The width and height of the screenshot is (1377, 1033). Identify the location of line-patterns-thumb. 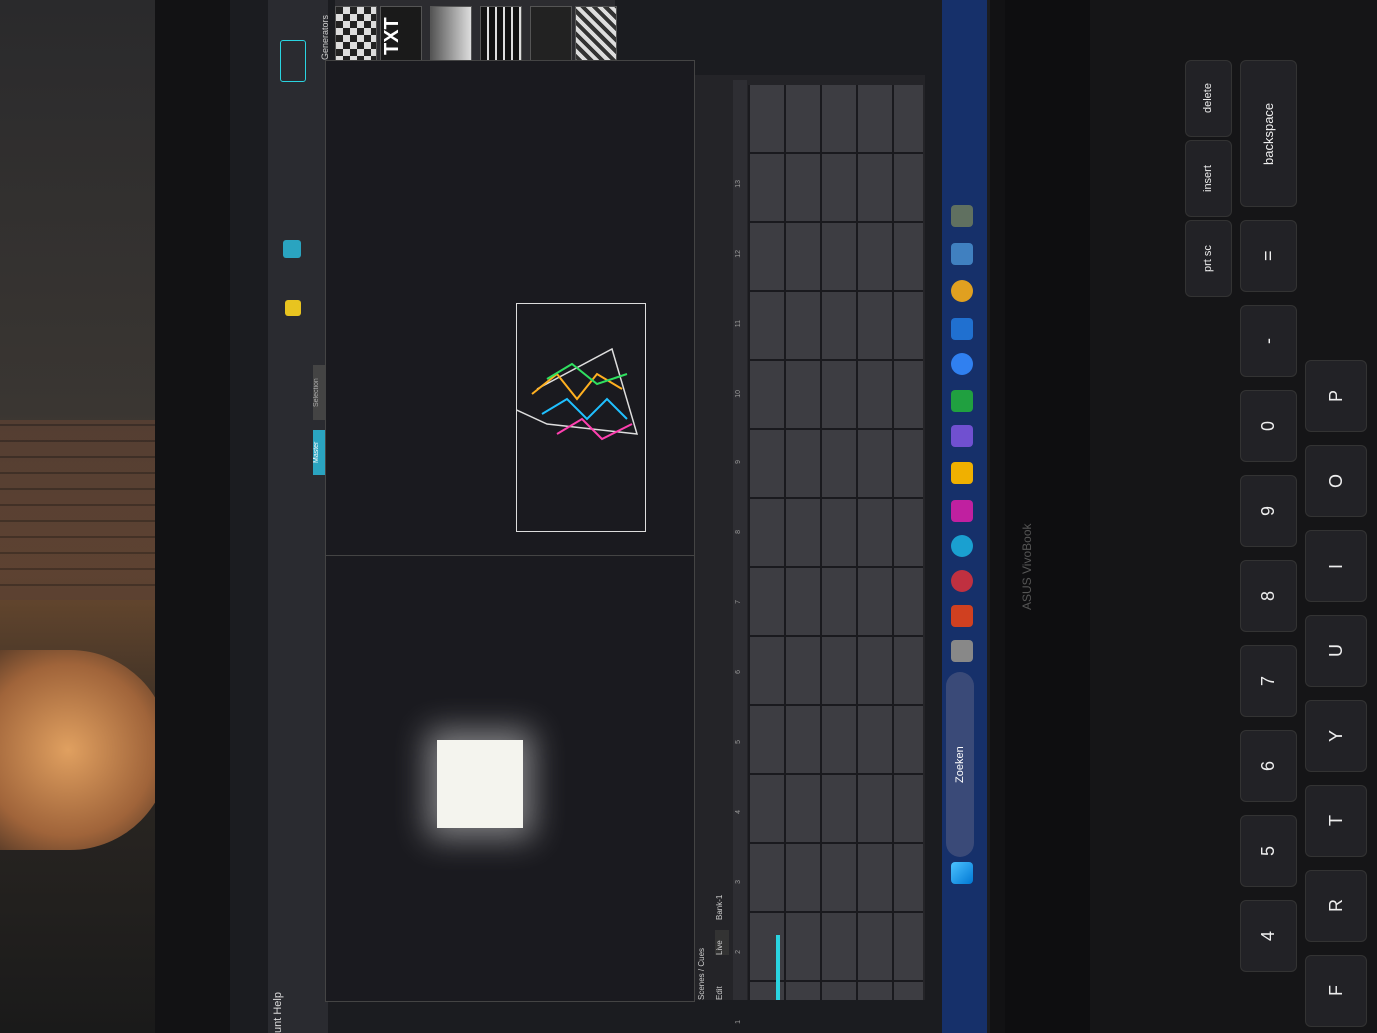
(501, 36).